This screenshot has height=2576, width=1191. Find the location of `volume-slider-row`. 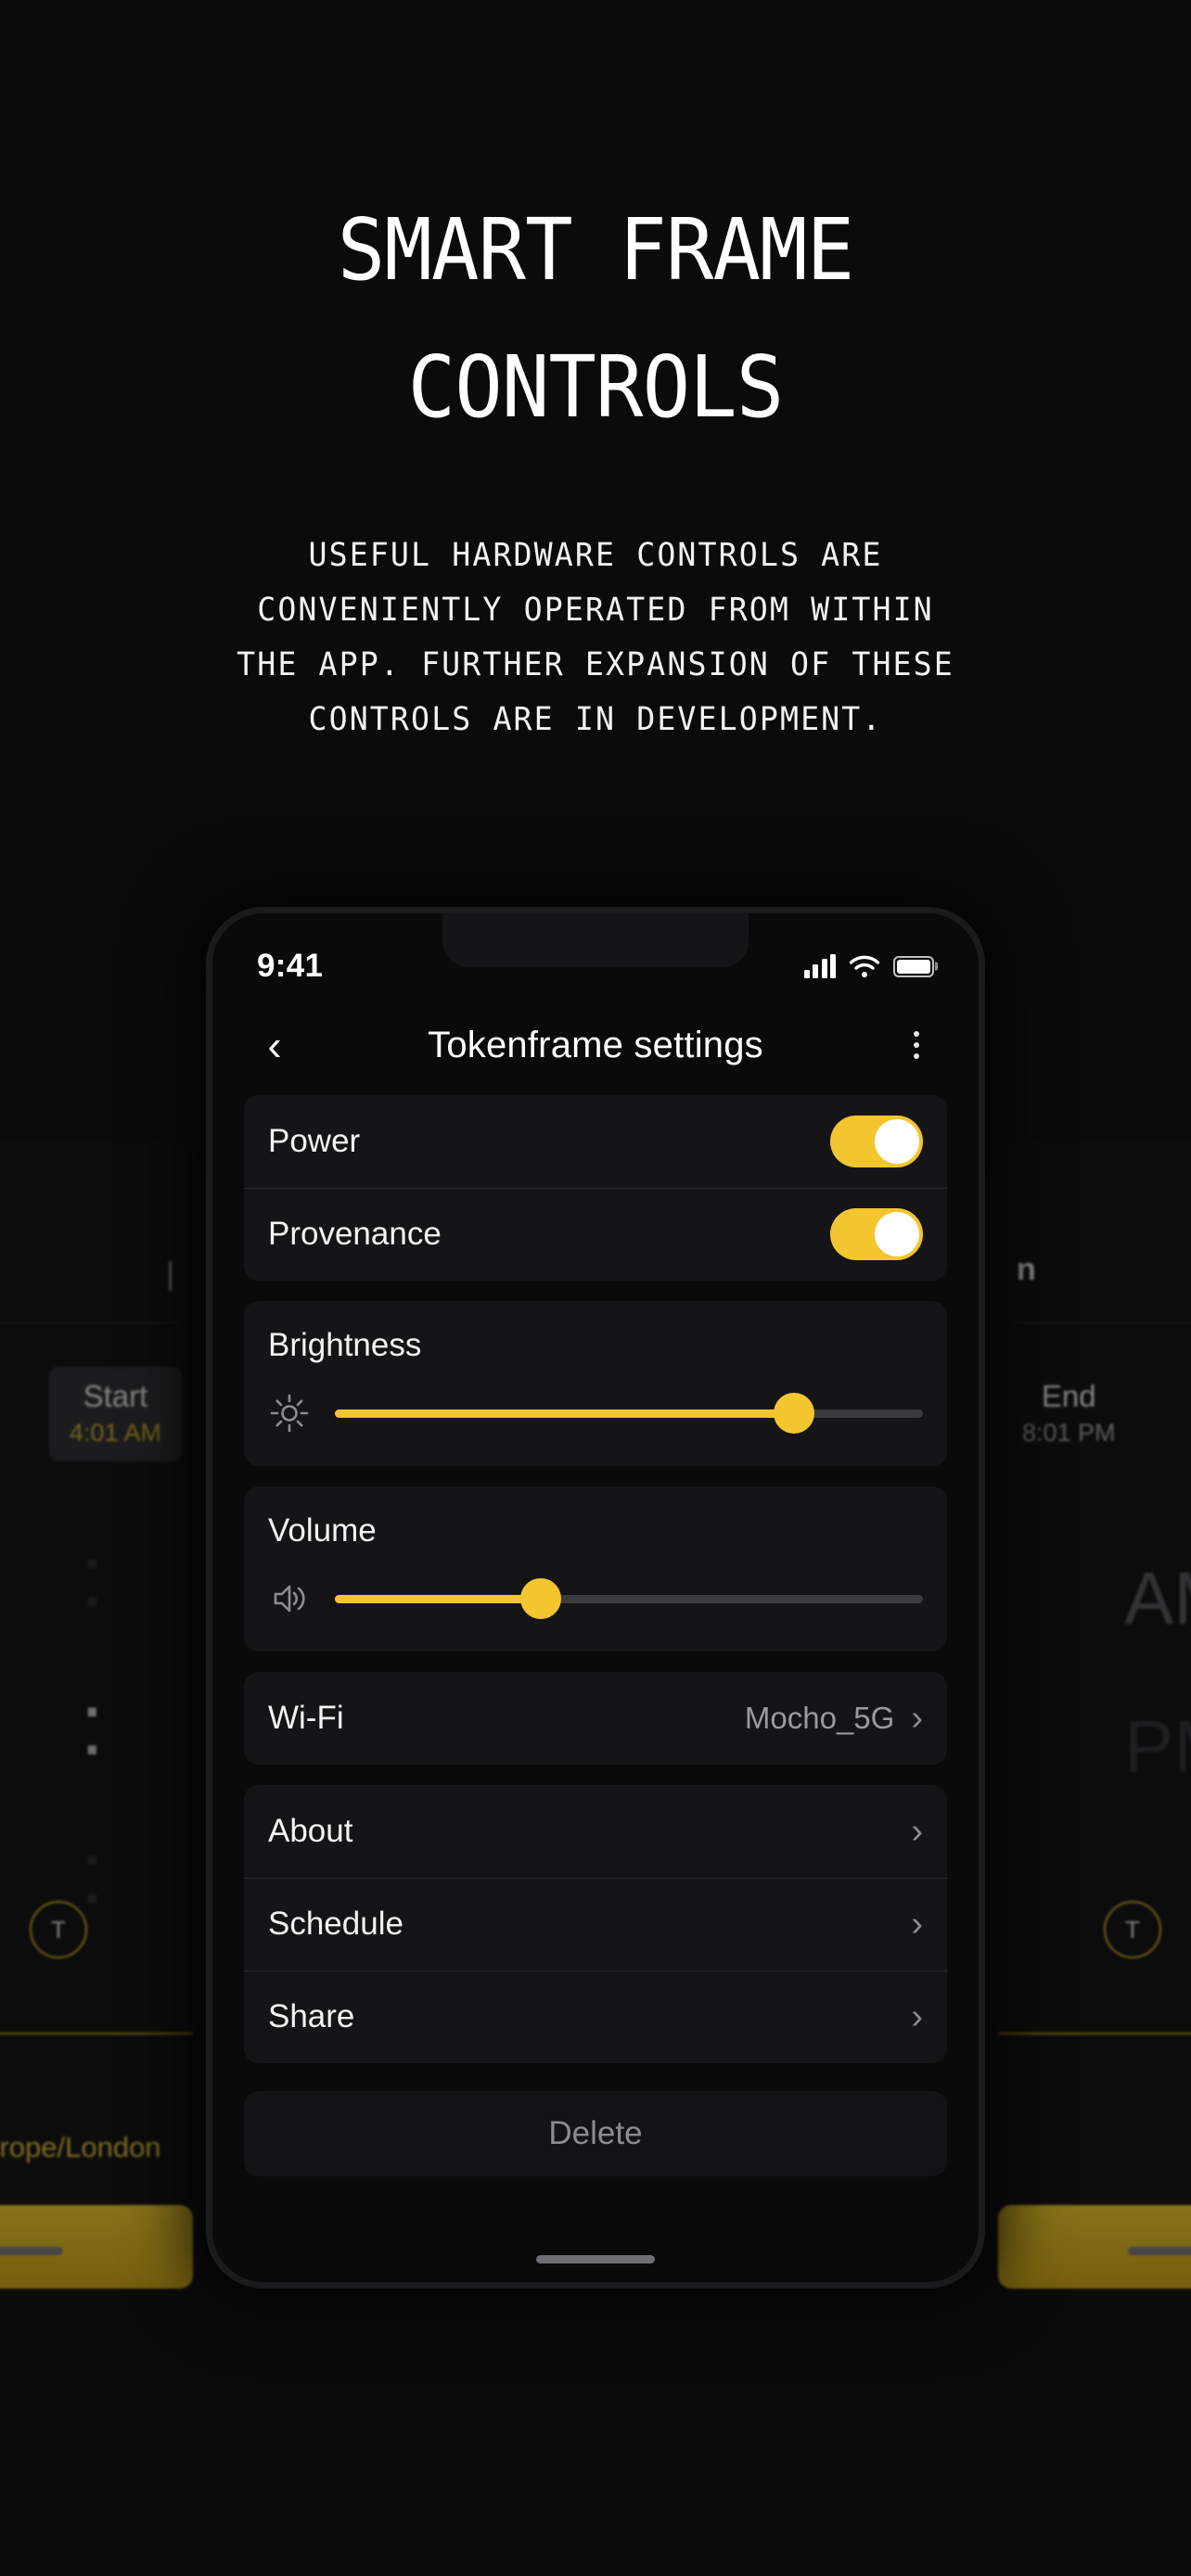

volume-slider-row is located at coordinates (595, 1599).